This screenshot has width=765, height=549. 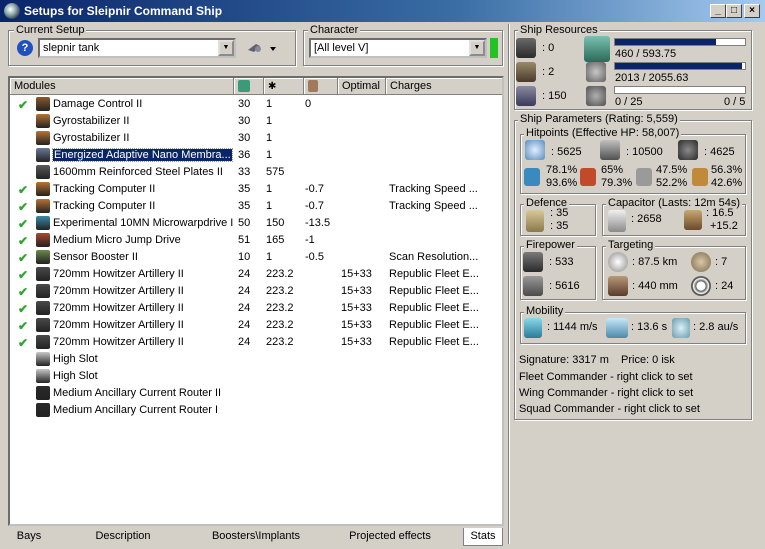 I want to click on current-setup-label: Current Setup, so click(x=50, y=30).